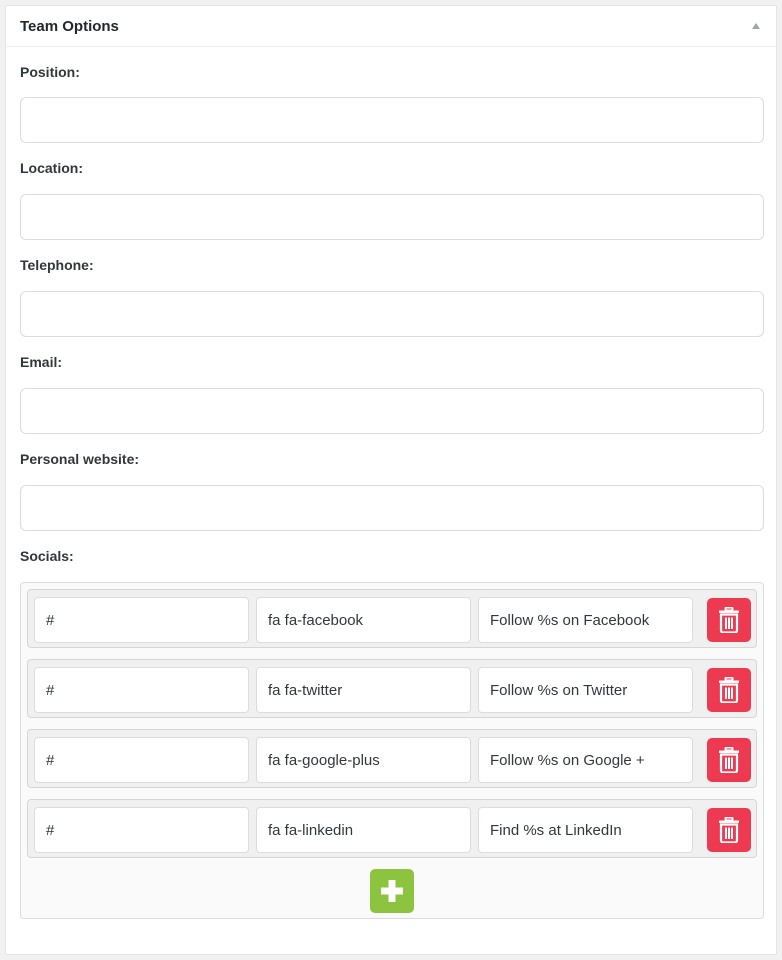 The height and width of the screenshot is (960, 782). I want to click on telephone-label: Telephone:, so click(57, 265).